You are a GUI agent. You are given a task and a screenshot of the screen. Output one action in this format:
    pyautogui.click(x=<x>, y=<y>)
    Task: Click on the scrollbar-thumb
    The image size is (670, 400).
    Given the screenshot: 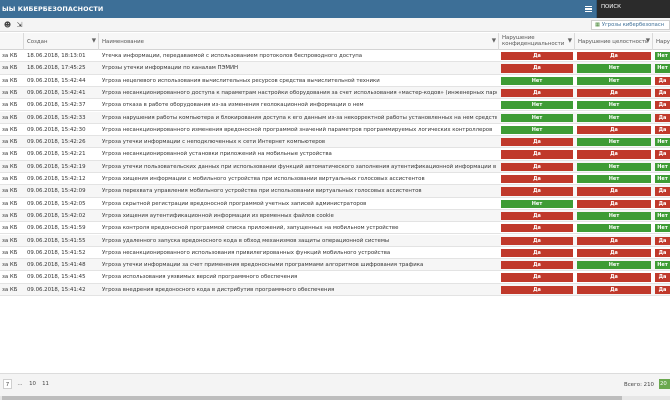 What is the action you would take?
    pyautogui.click(x=312, y=398)
    